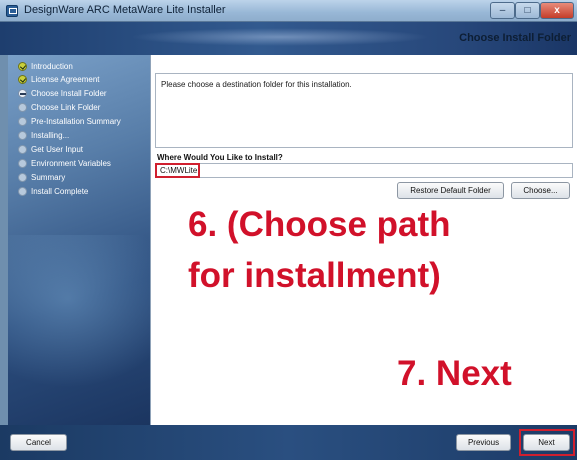 Image resolution: width=577 pixels, height=460 pixels. Describe the element at coordinates (57, 149) in the screenshot. I see `step-label: Get User Input` at that location.